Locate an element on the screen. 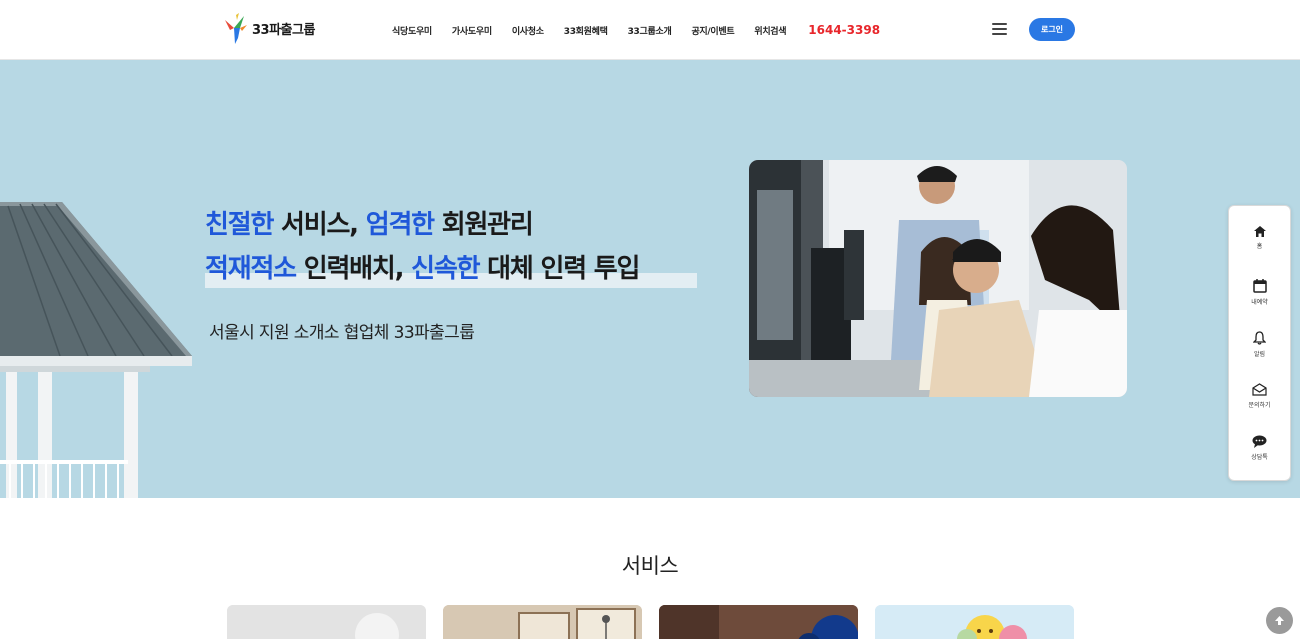 The width and height of the screenshot is (1300, 639). quick-item-inquiry: 문의하기 is located at coordinates (1259, 396).